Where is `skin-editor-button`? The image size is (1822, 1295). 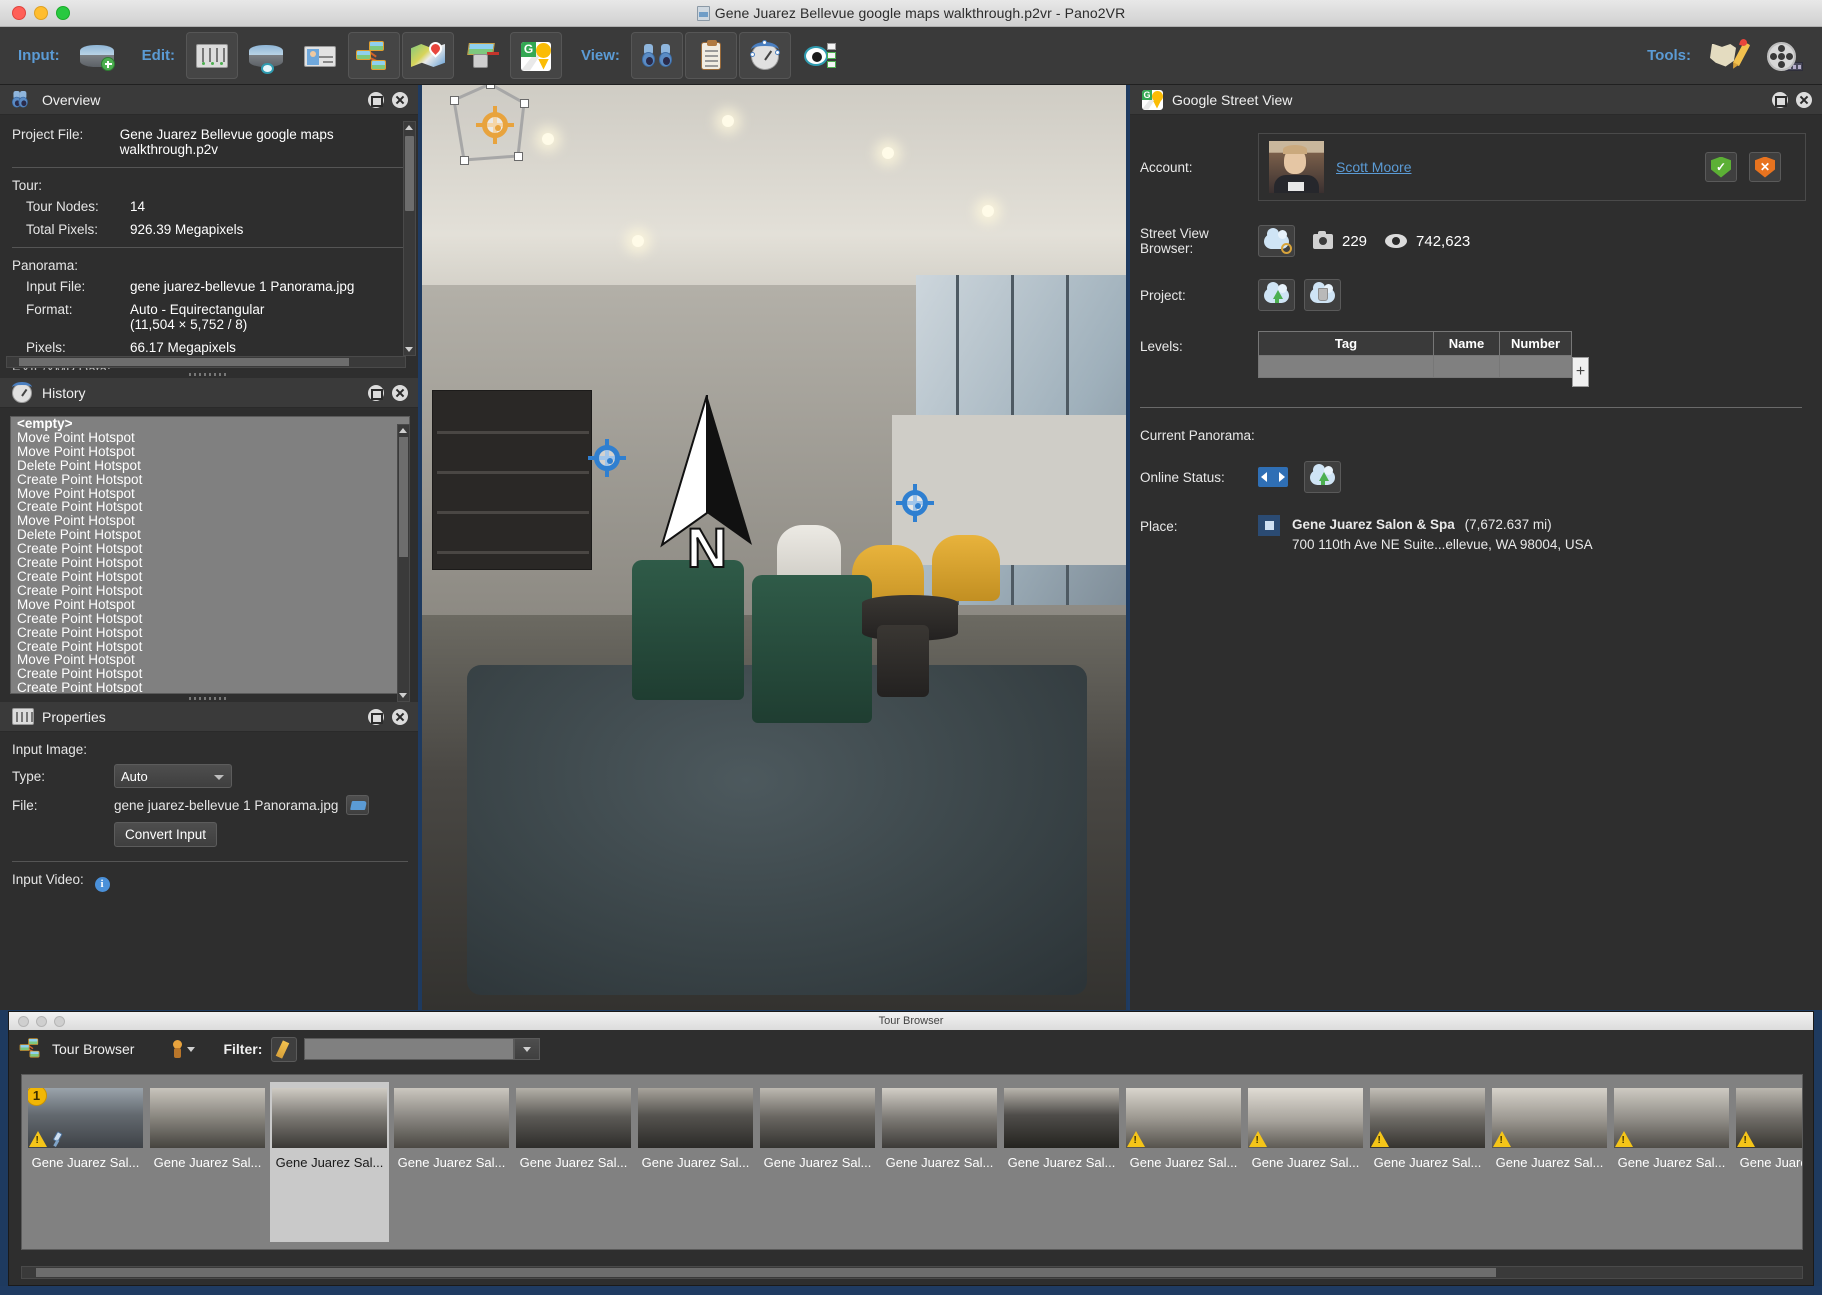 skin-editor-button is located at coordinates (1728, 55).